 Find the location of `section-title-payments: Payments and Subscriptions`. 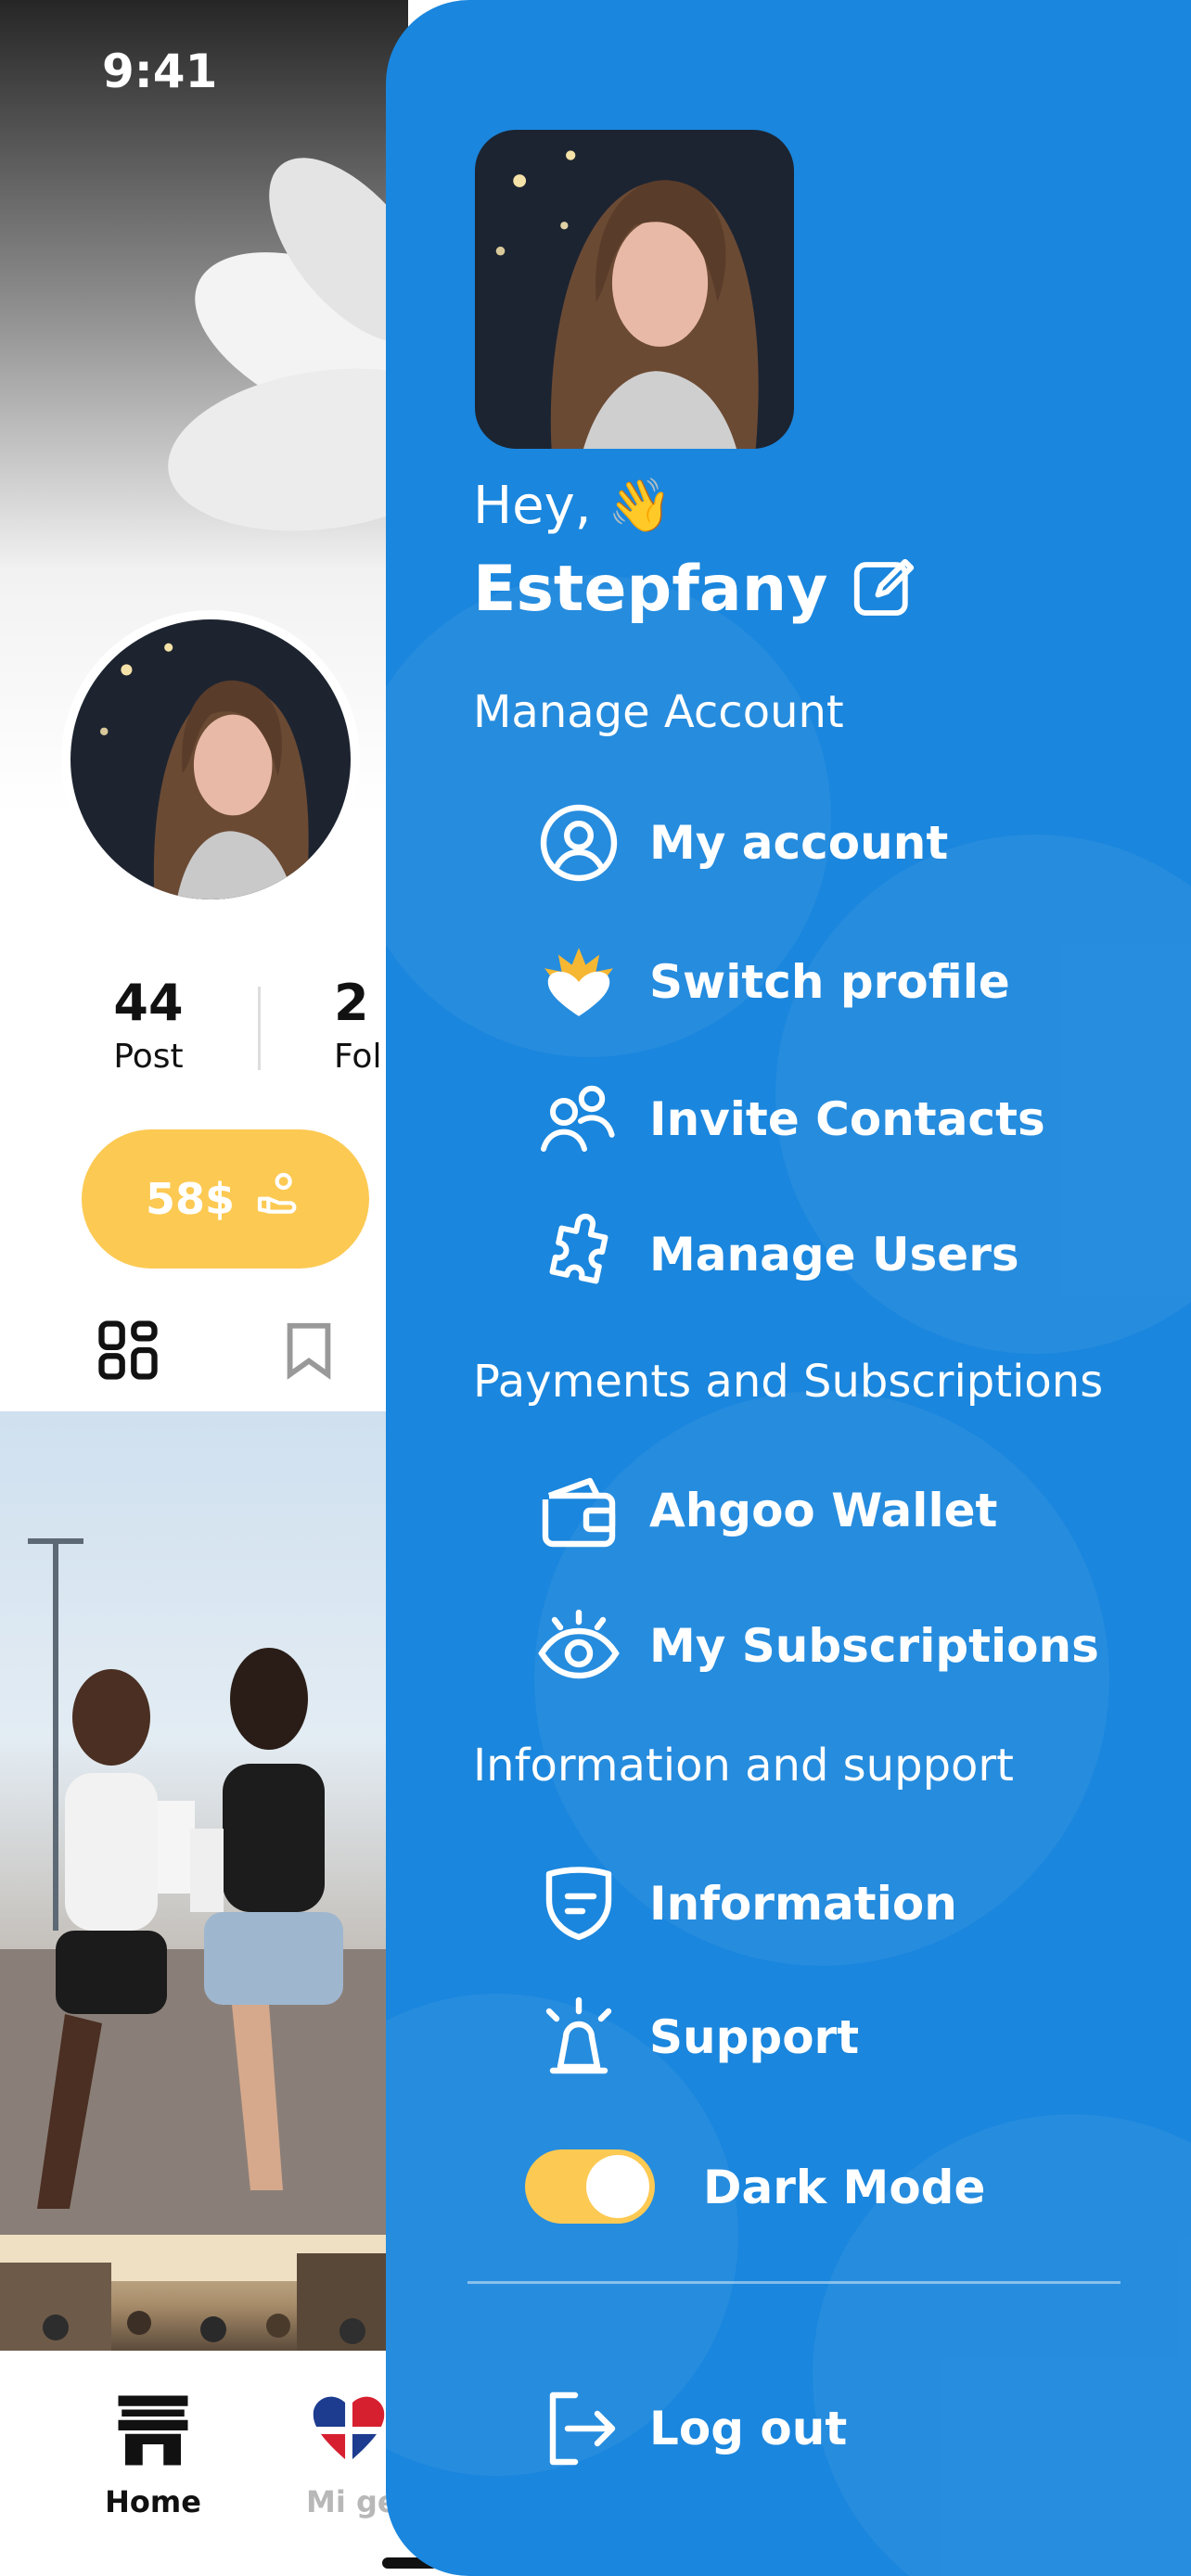

section-title-payments: Payments and Subscriptions is located at coordinates (788, 1382).